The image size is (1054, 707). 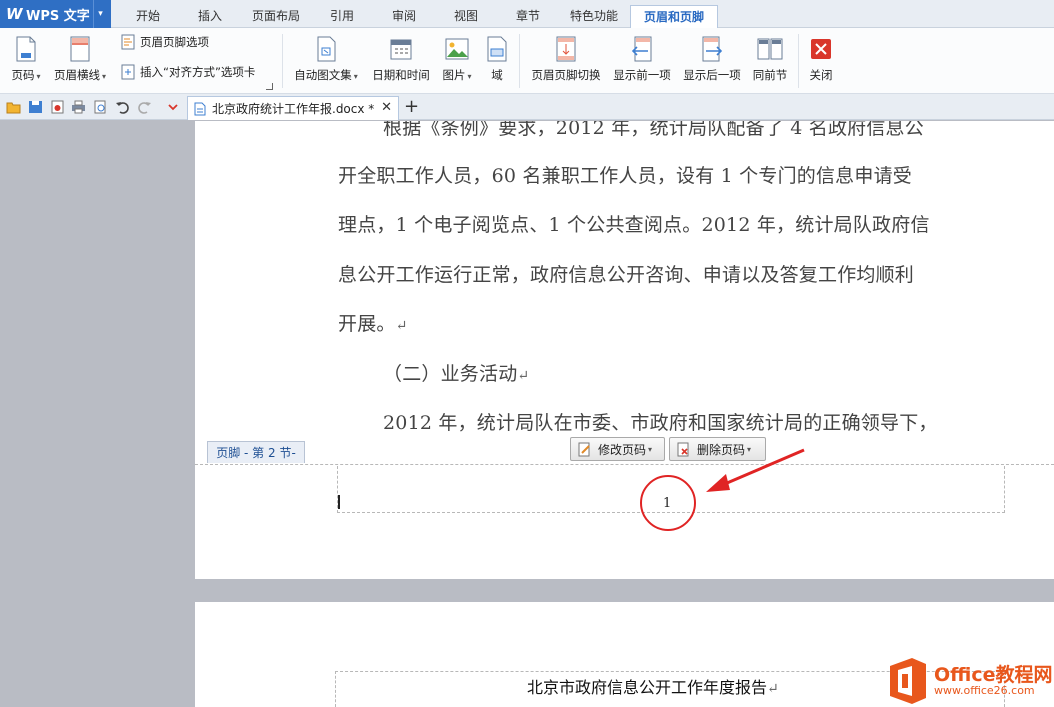 What do you see at coordinates (527, 107) in the screenshot?
I see `quick-access-toolbar: 北京政府统计工作年报.docx * ✕ +` at bounding box center [527, 107].